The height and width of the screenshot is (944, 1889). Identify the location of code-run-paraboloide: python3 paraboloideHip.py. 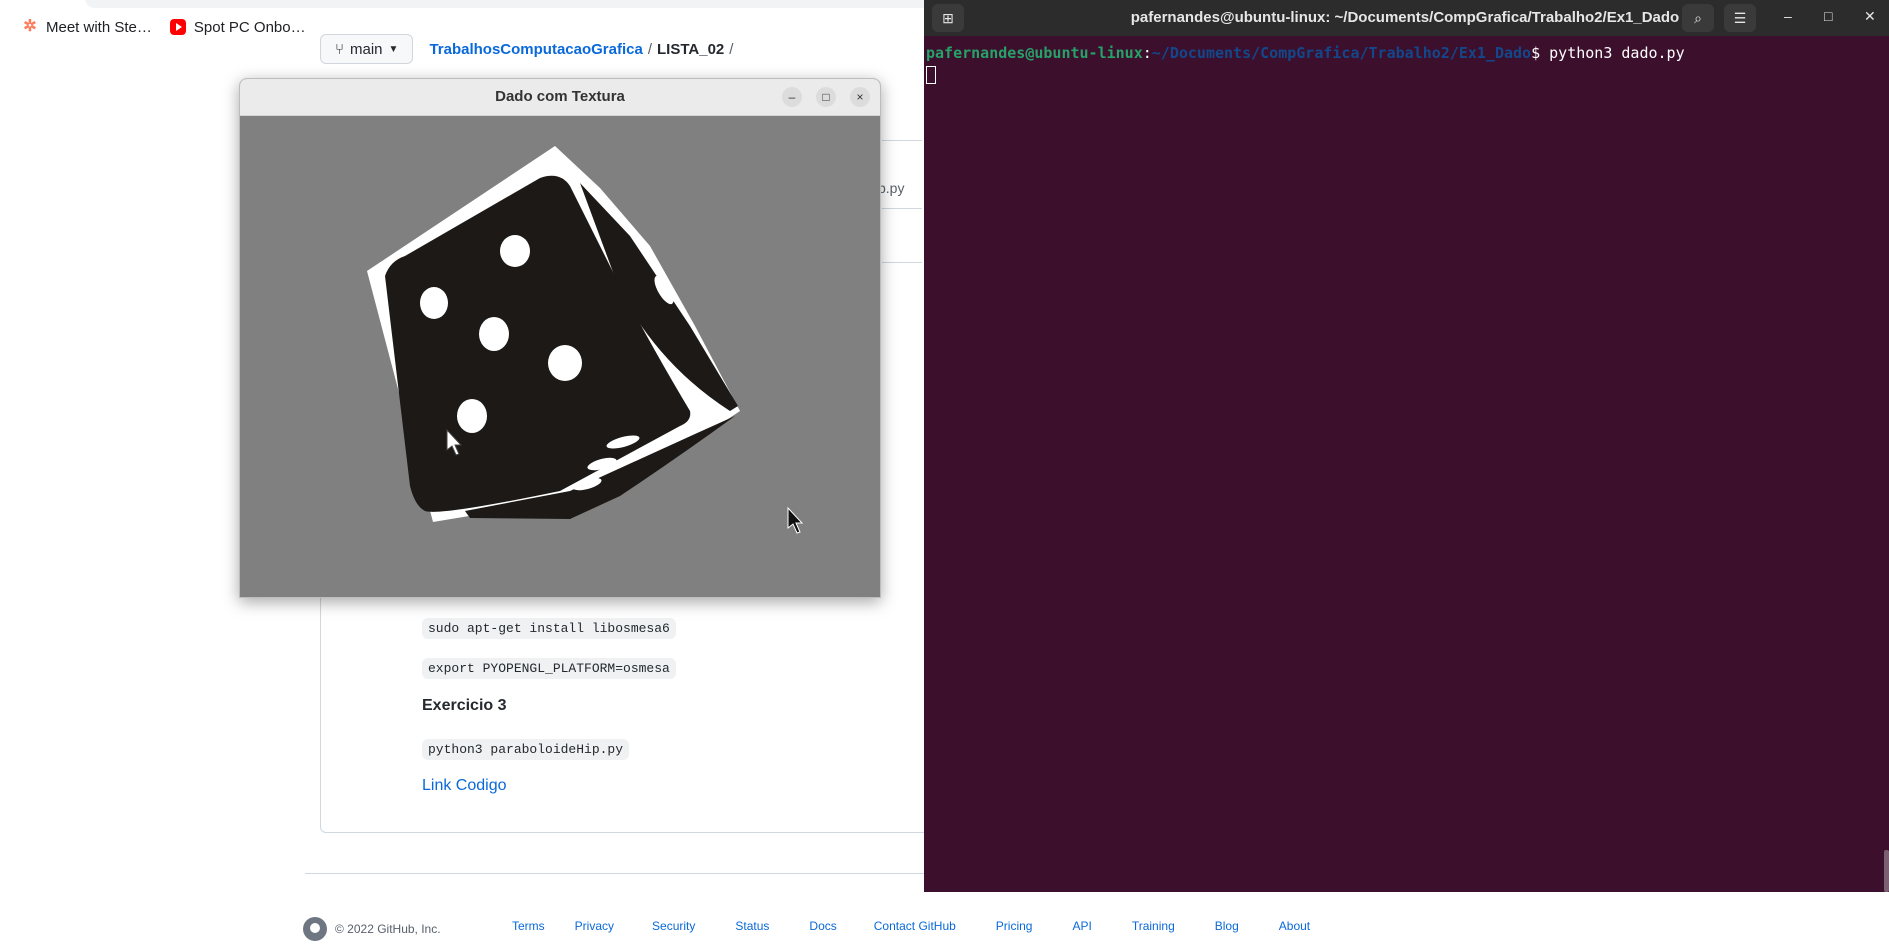
(526, 749).